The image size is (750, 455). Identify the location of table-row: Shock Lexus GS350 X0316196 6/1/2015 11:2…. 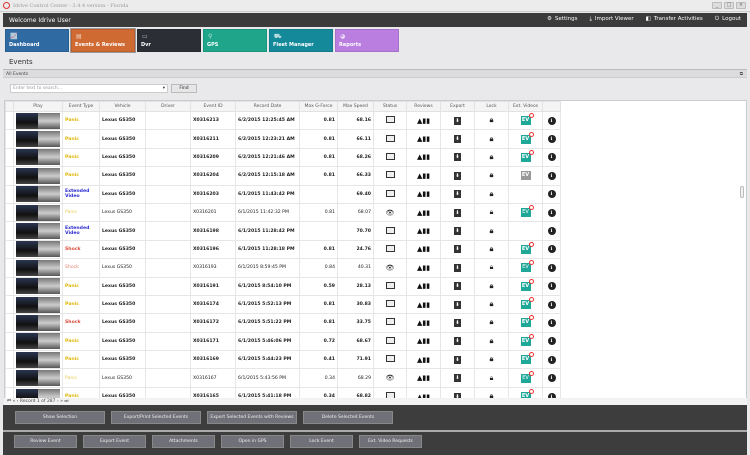
(283, 249).